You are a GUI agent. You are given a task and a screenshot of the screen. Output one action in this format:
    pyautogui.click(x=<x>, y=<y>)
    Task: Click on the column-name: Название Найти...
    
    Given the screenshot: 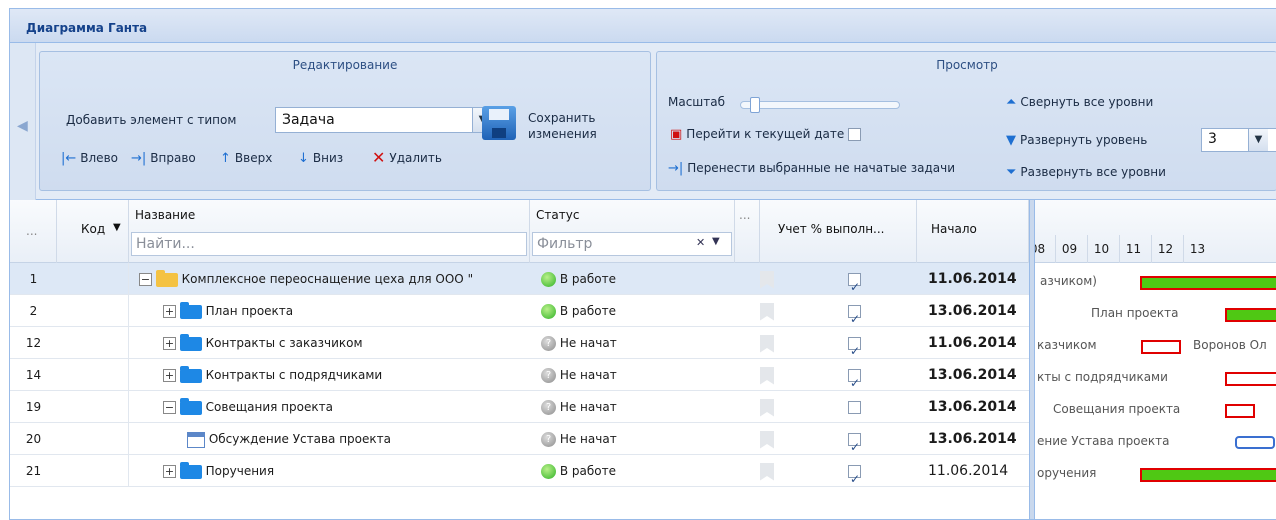 What is the action you would take?
    pyautogui.click(x=329, y=231)
    